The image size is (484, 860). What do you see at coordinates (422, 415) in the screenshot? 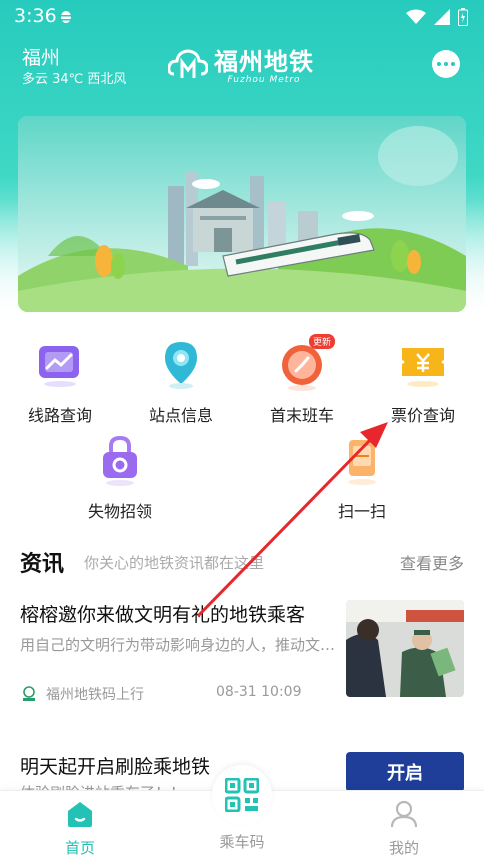
I see `service-label: 票价查询` at bounding box center [422, 415].